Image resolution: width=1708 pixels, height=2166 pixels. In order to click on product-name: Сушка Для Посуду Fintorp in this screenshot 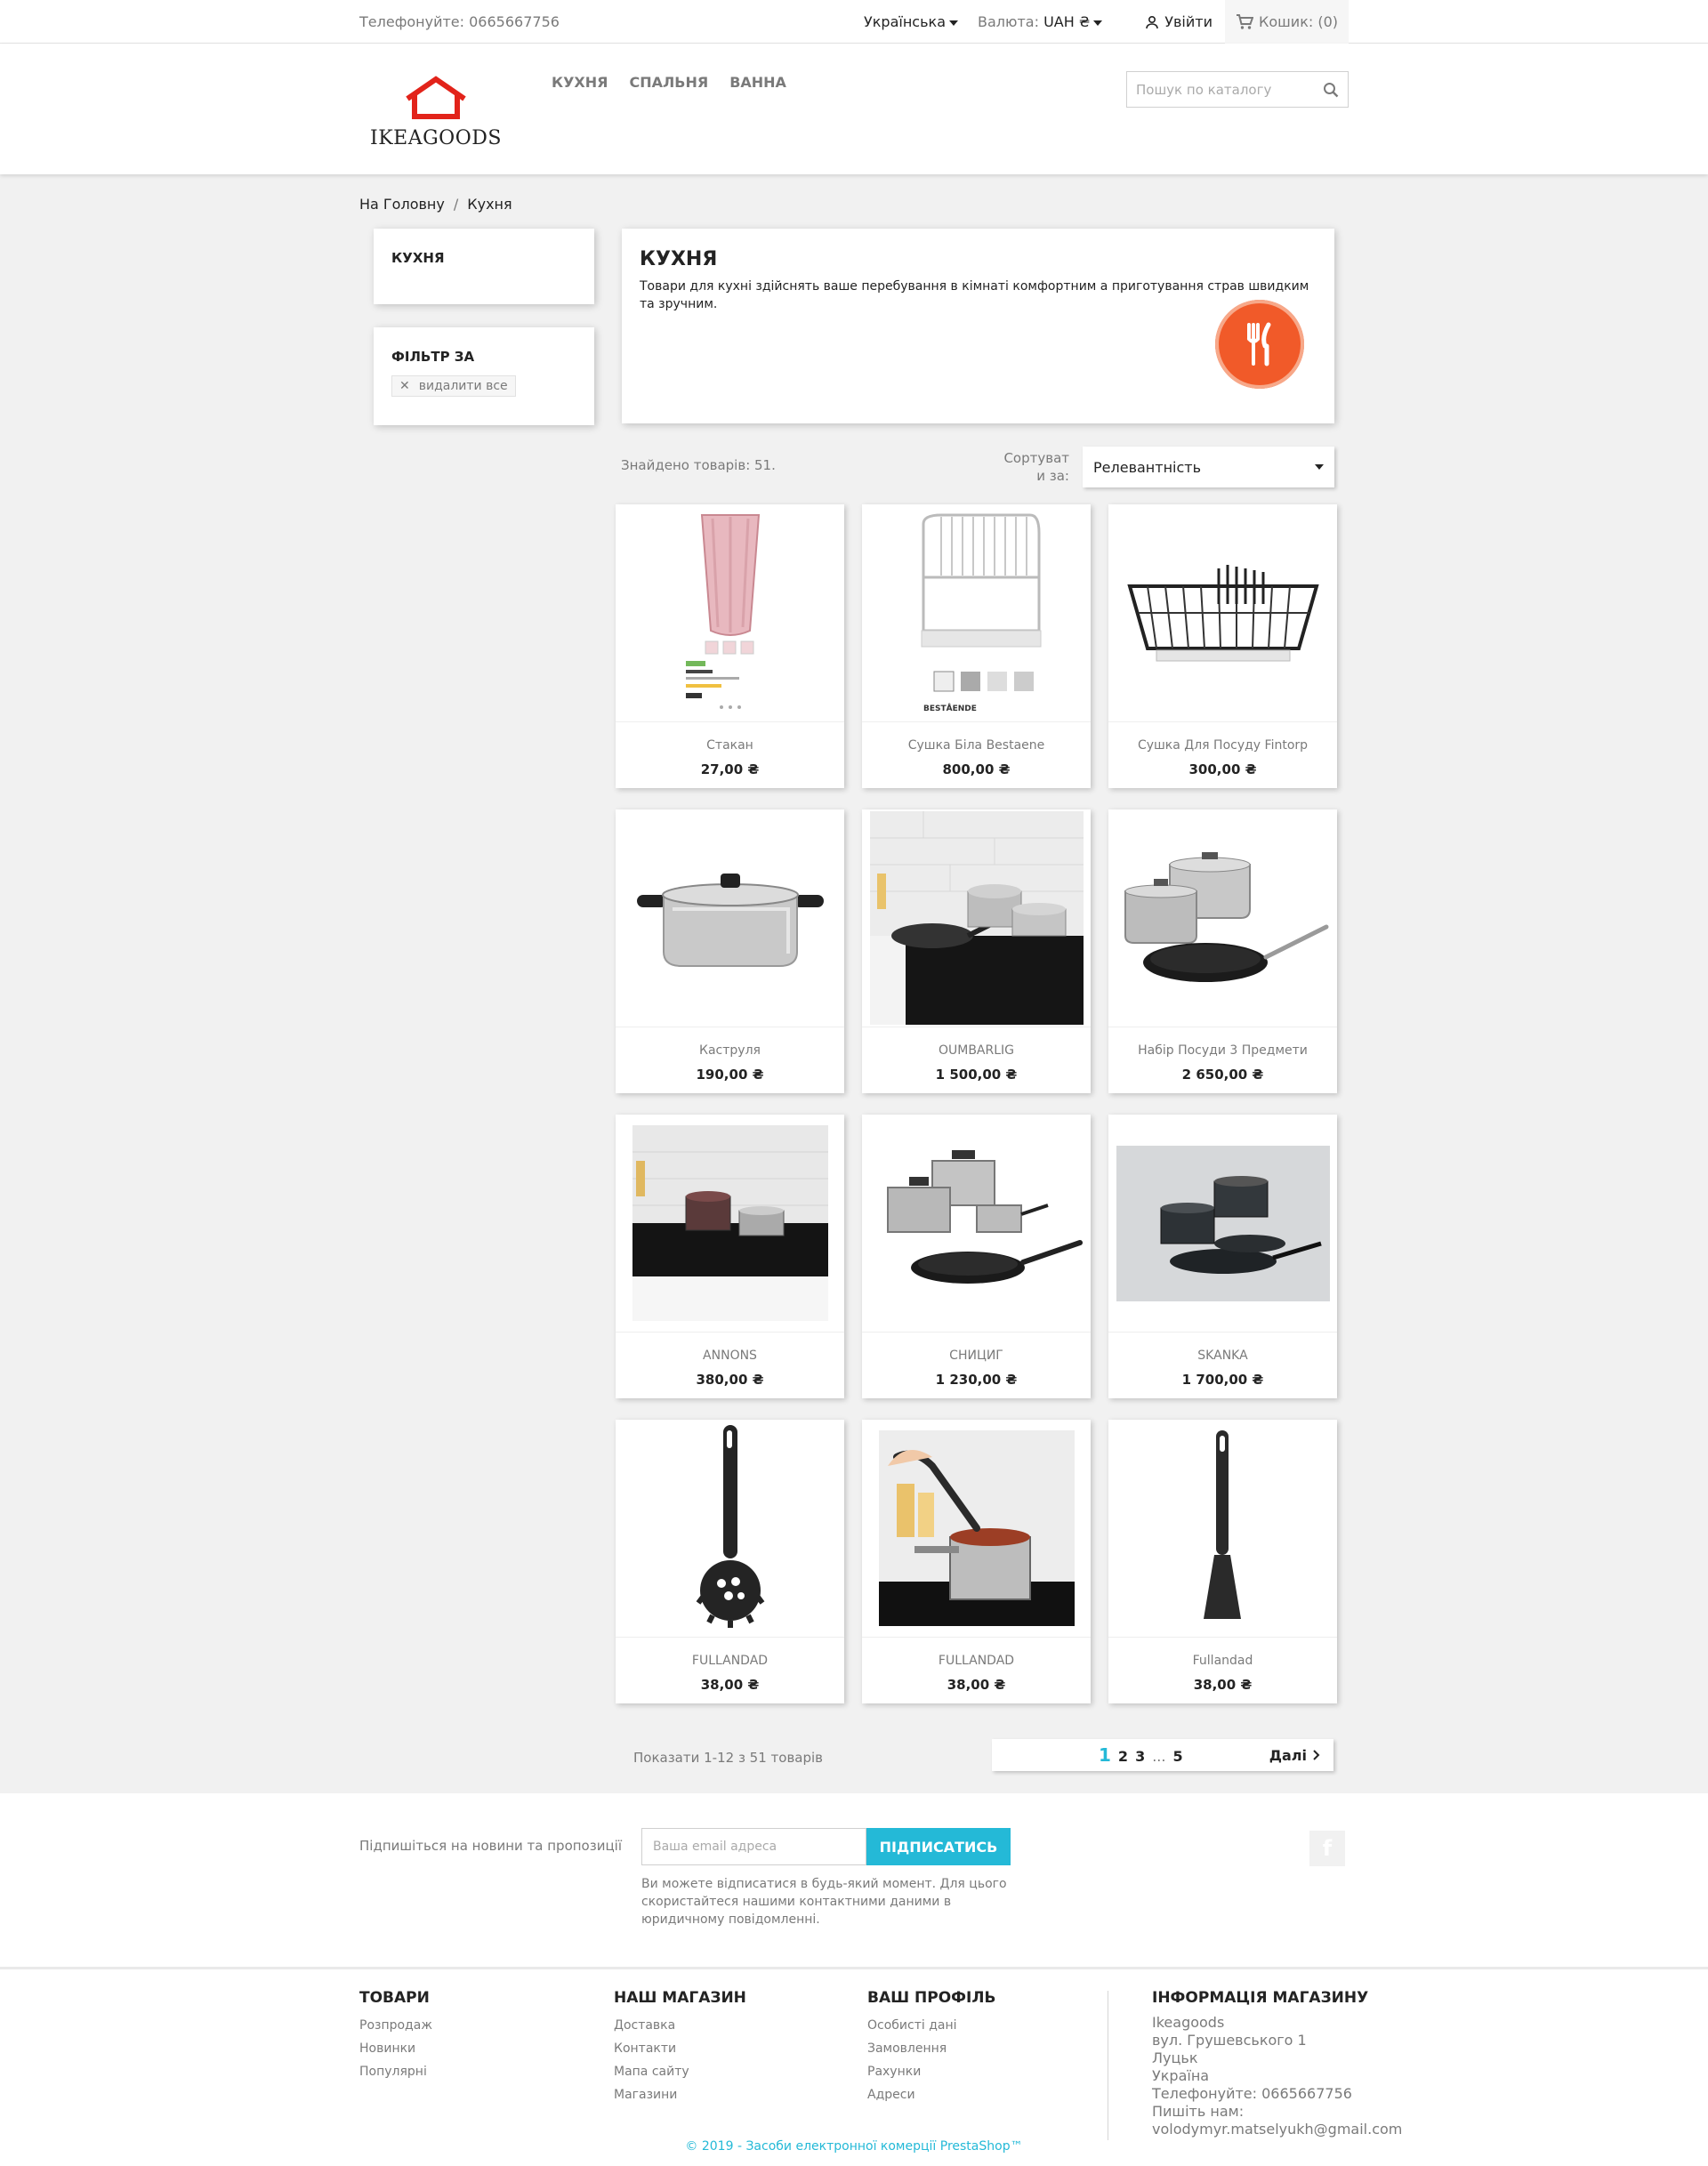, I will do `click(1222, 745)`.